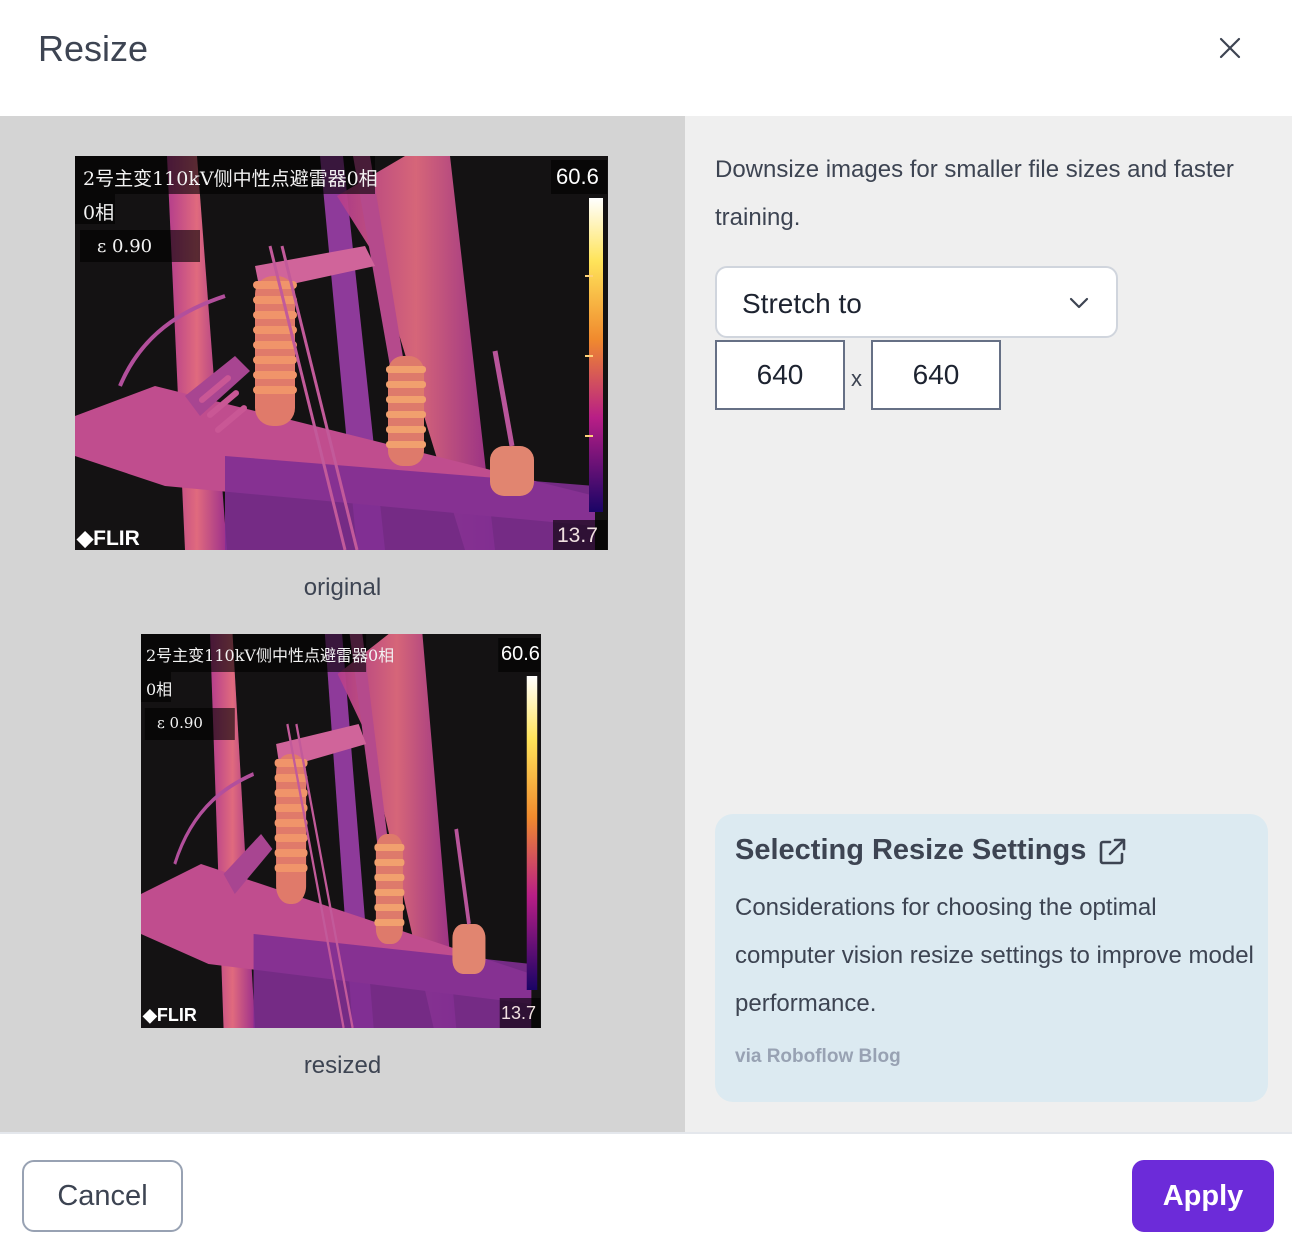 The height and width of the screenshot is (1244, 1292). I want to click on external-link-icon, so click(1112, 851).